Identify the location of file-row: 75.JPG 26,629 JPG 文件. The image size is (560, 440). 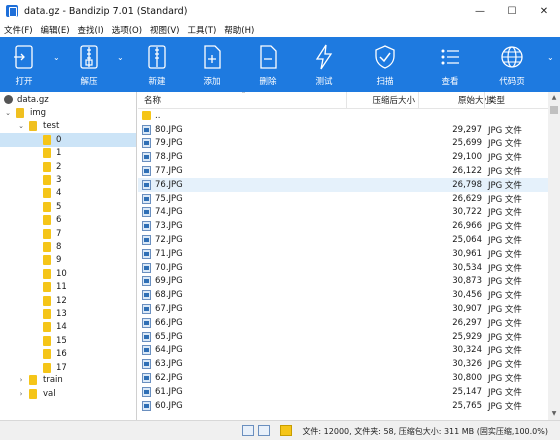
(343, 199).